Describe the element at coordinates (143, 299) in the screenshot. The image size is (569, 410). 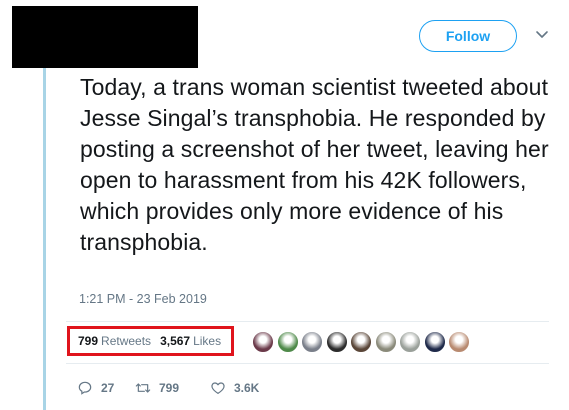
I see `tweet-timestamp: 1:21 PM - 23 Feb 2019` at that location.